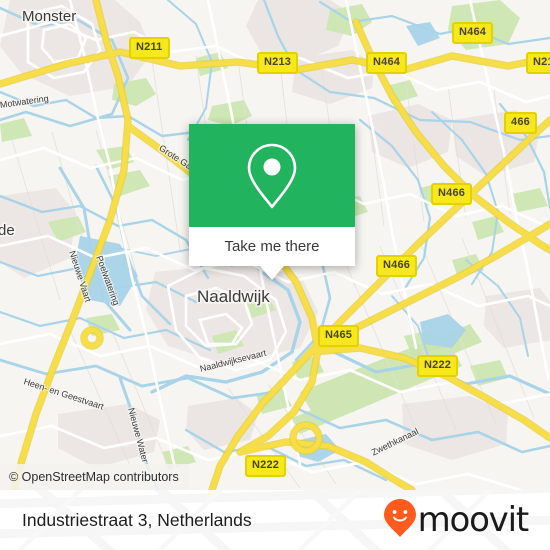 The height and width of the screenshot is (550, 550). I want to click on moovit-pin-smiley-icon, so click(400, 520).